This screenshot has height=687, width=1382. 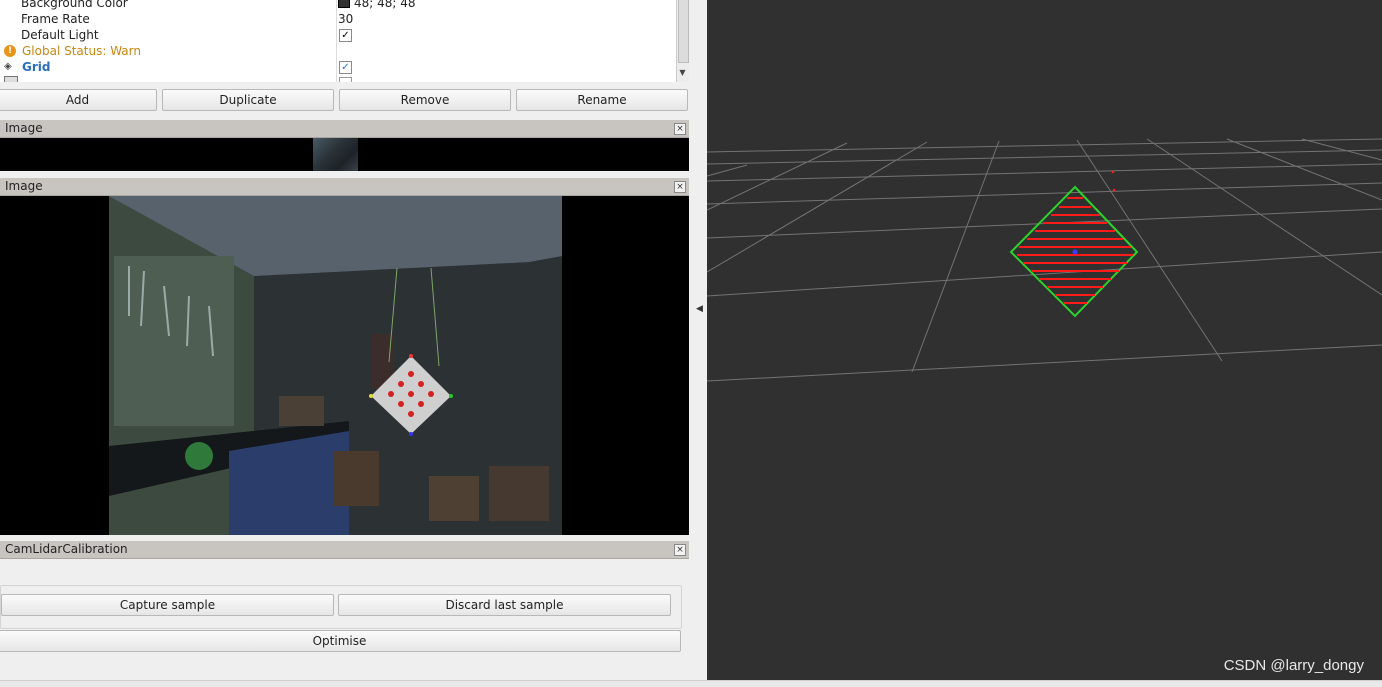 What do you see at coordinates (11, 79) in the screenshot?
I see `display-icon` at bounding box center [11, 79].